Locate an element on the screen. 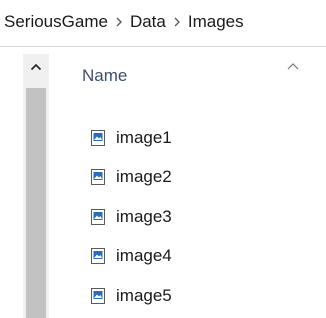 The width and height of the screenshot is (326, 318). vertical-scrollbar is located at coordinates (36, 186).